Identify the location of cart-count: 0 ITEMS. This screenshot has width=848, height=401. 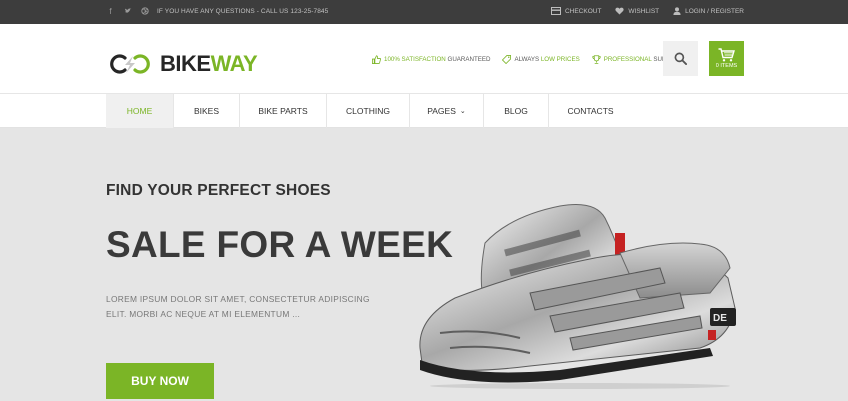
(726, 66).